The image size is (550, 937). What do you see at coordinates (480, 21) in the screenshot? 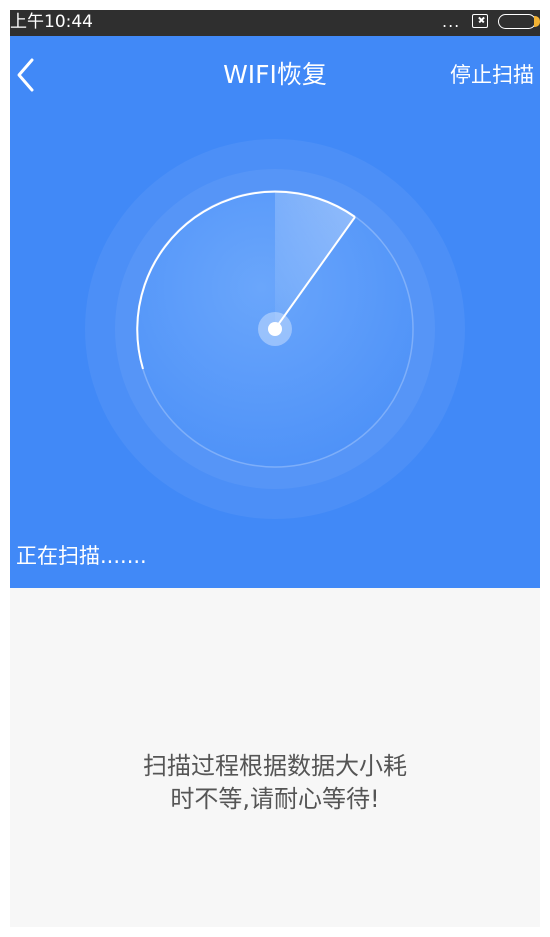
I see `sim-x-icon` at bounding box center [480, 21].